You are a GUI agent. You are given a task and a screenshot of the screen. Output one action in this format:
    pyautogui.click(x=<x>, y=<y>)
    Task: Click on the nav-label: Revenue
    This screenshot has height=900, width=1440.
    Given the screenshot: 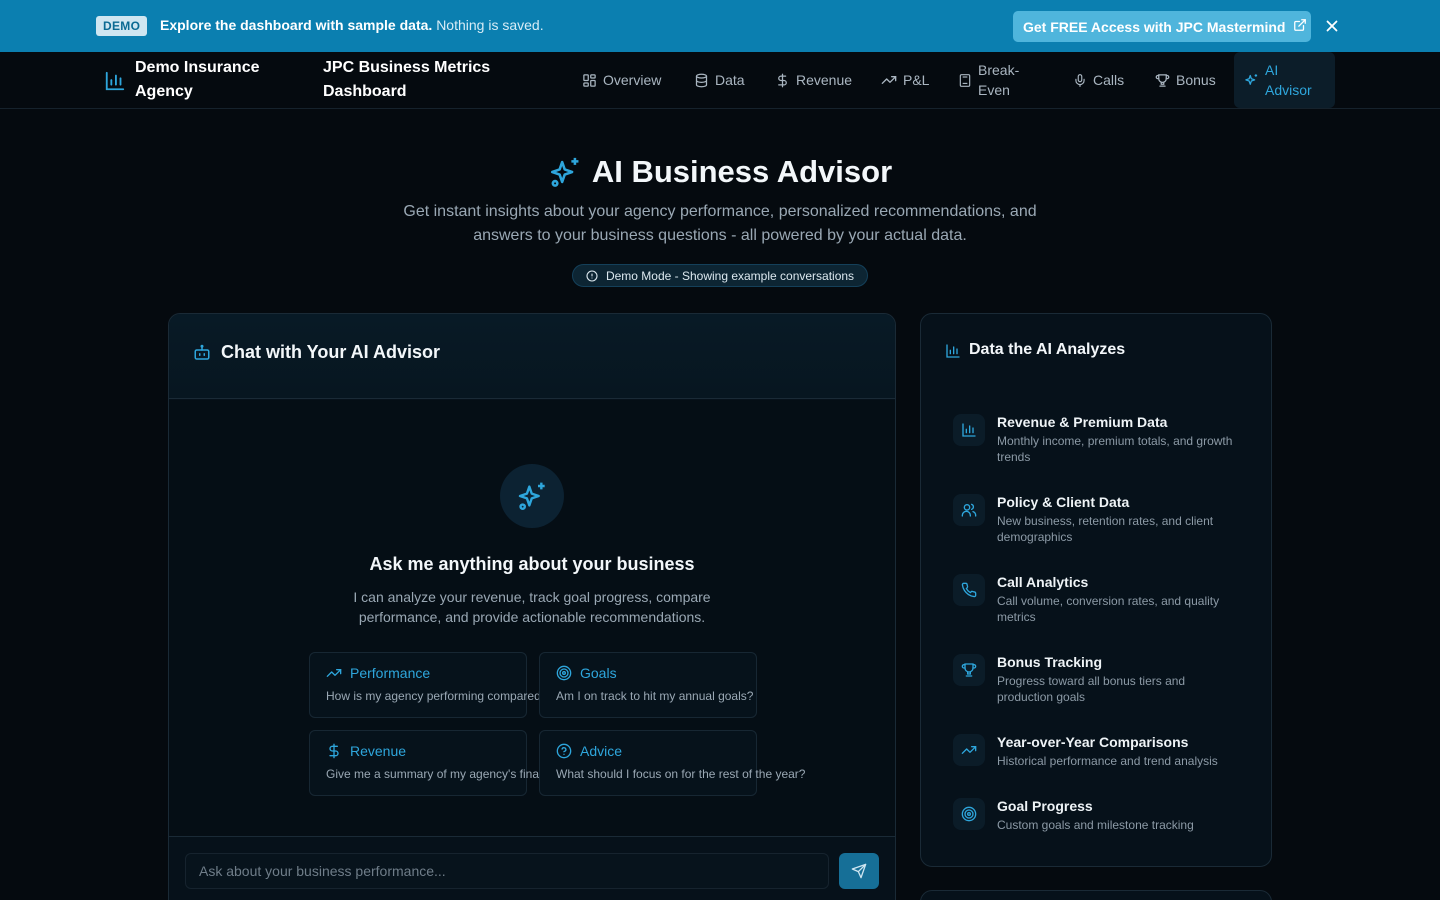 What is the action you would take?
    pyautogui.click(x=824, y=80)
    